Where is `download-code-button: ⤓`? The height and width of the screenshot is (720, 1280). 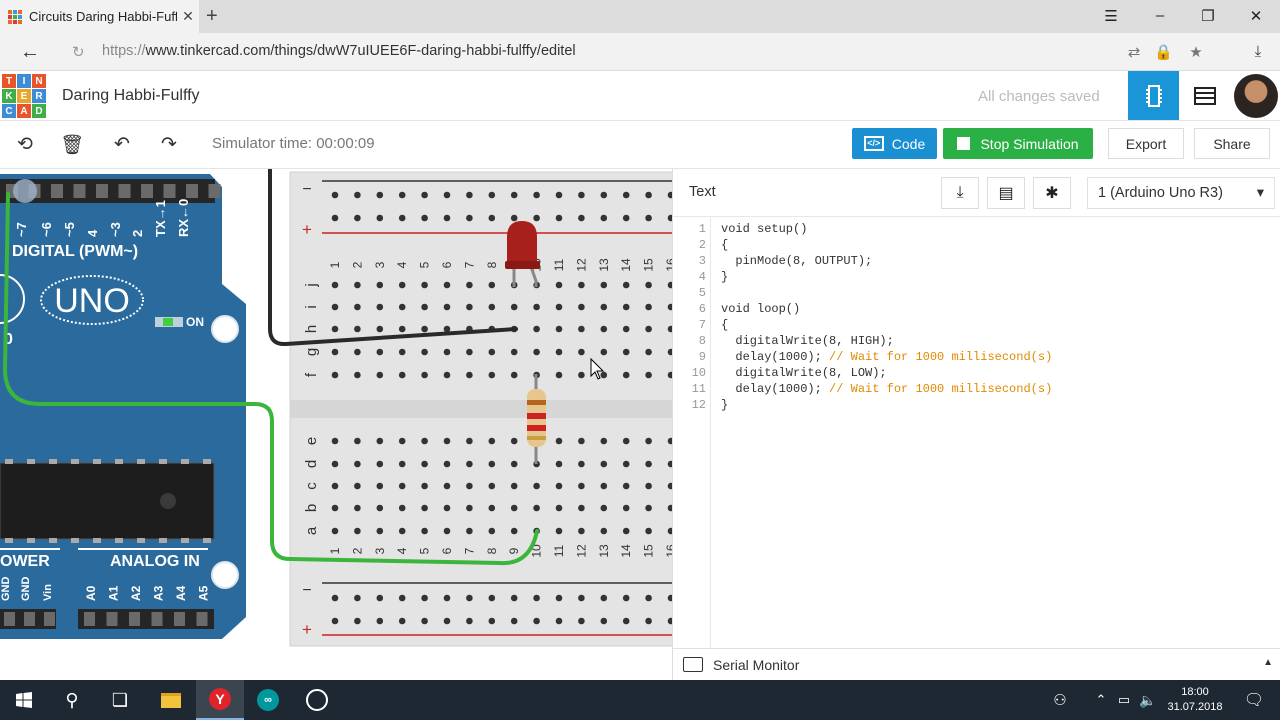 download-code-button: ⤓ is located at coordinates (960, 193).